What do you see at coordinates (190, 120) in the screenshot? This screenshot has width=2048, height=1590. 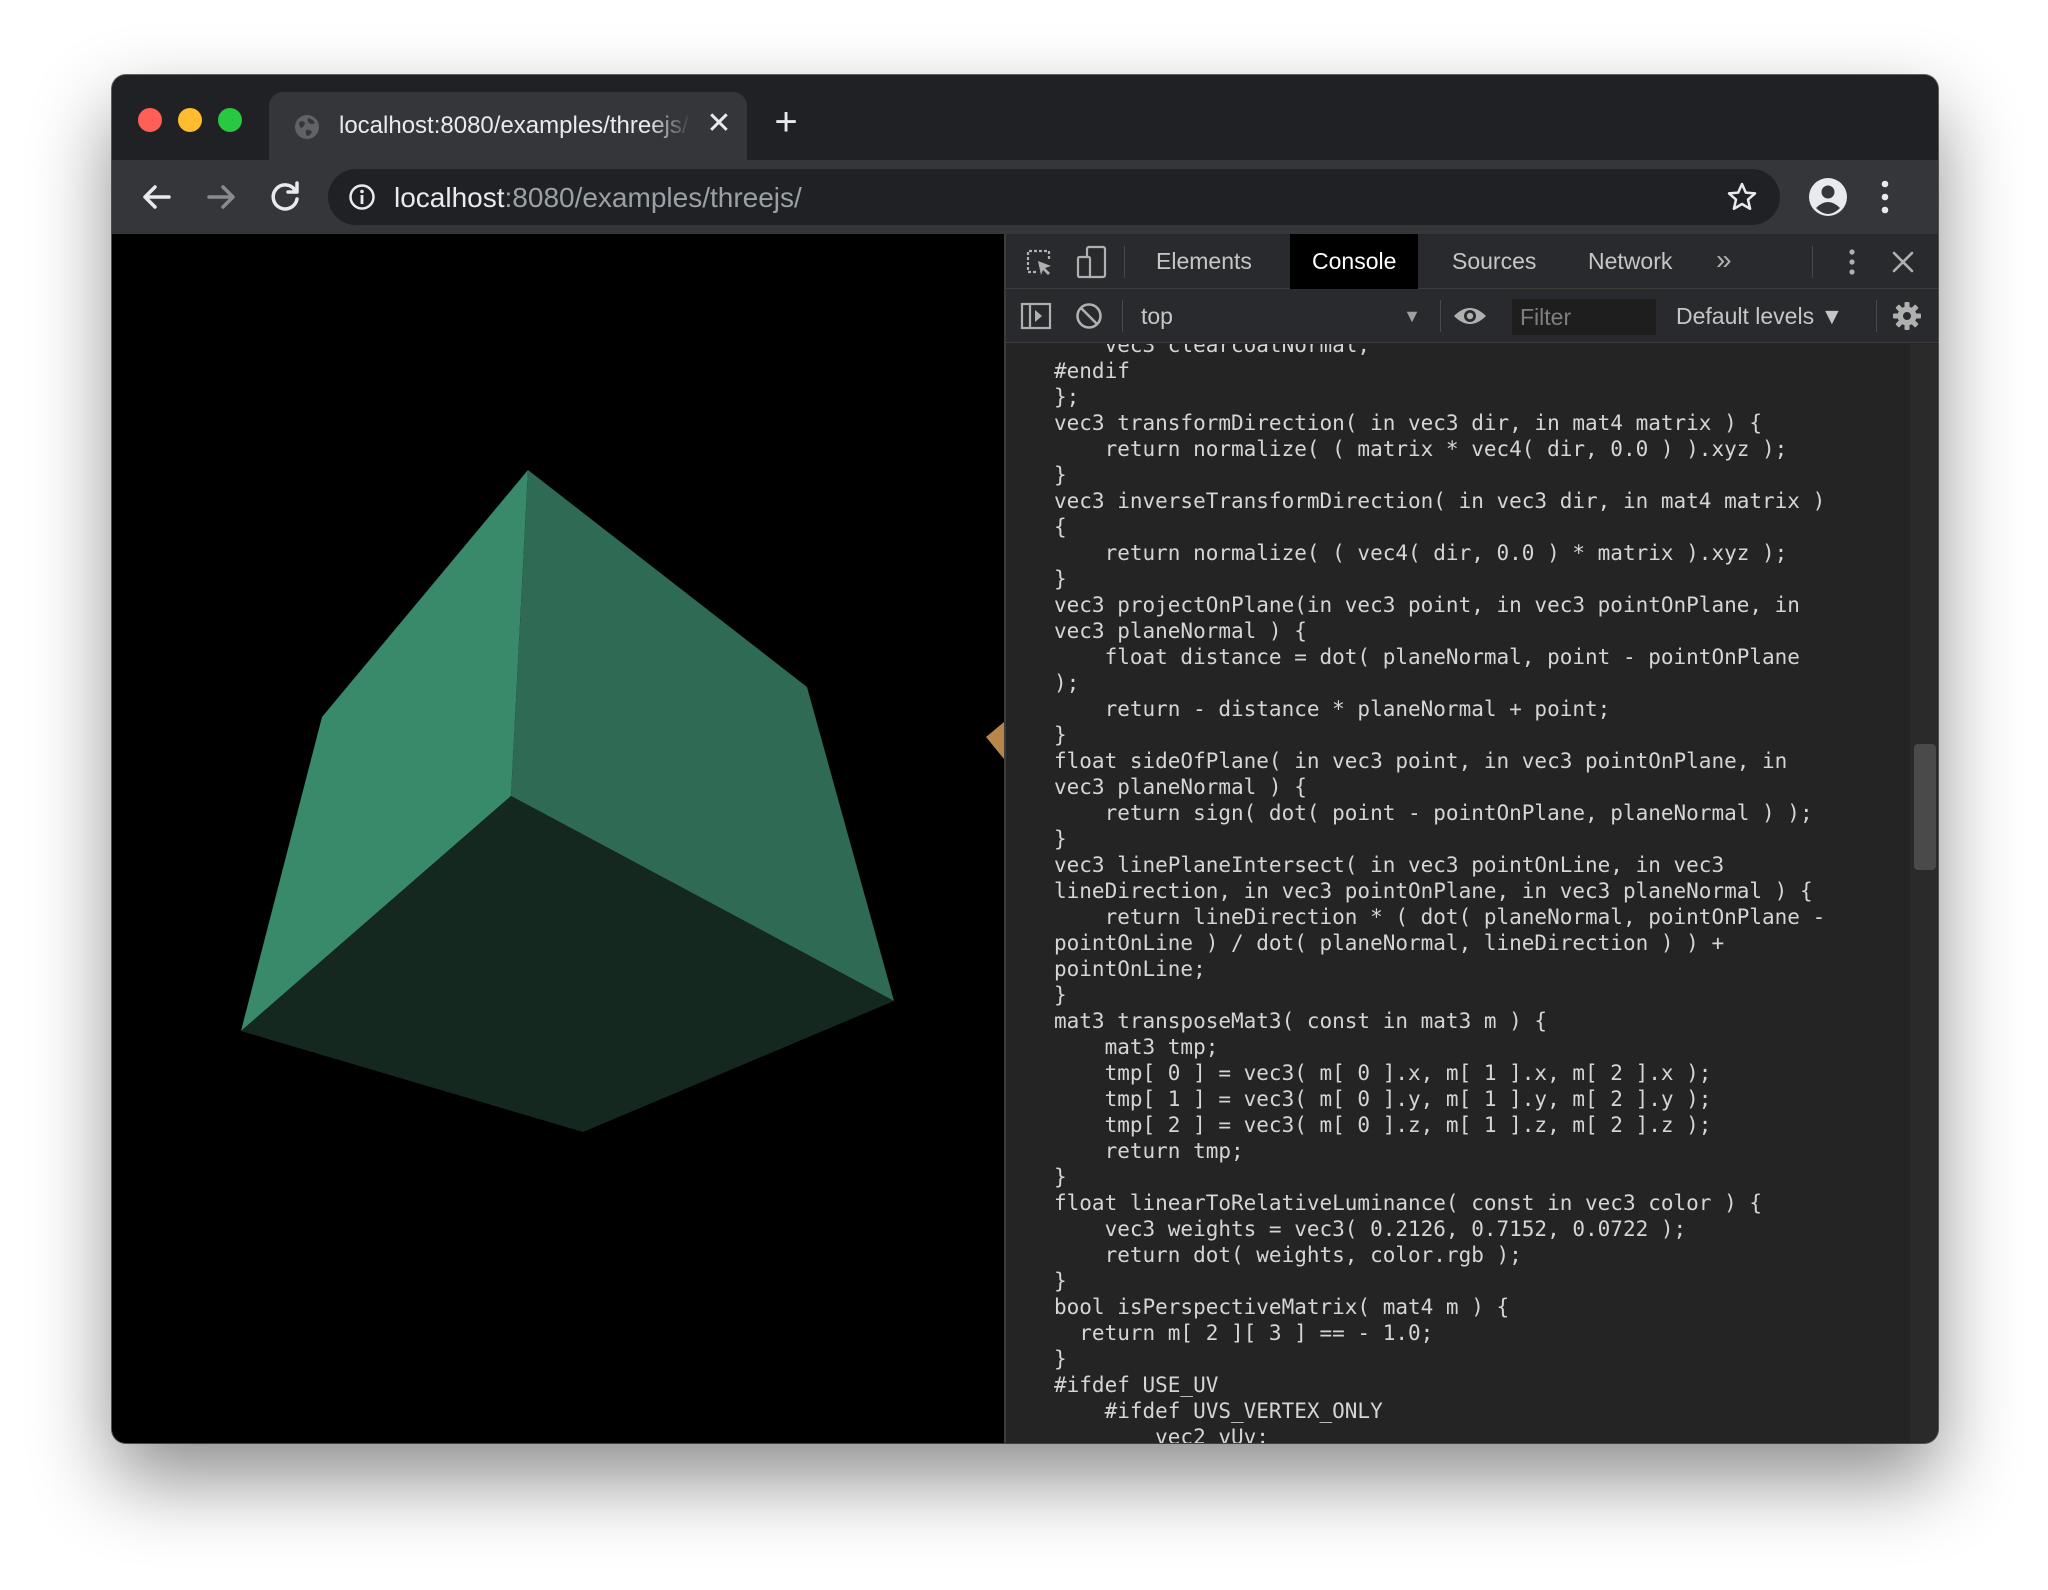 I see `window-minimize-button` at bounding box center [190, 120].